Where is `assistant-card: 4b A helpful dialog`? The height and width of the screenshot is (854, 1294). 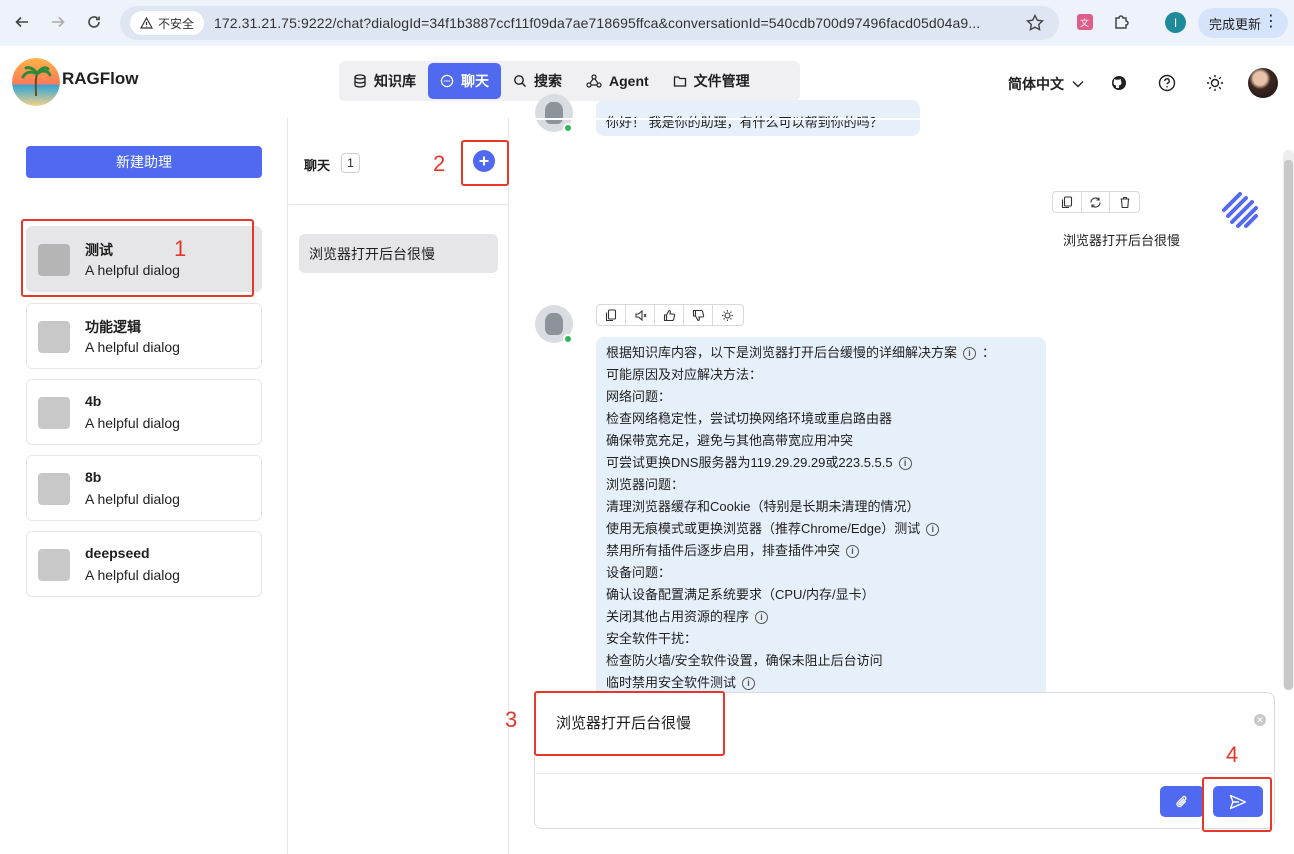 assistant-card: 4b A helpful dialog is located at coordinates (144, 412).